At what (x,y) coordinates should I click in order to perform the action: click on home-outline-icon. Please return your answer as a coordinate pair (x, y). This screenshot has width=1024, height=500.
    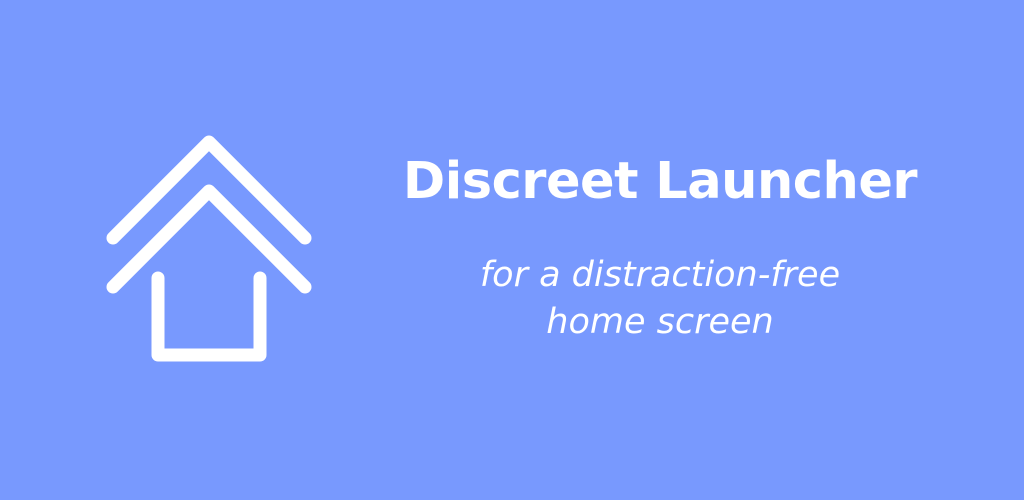
    Looking at the image, I should click on (210, 250).